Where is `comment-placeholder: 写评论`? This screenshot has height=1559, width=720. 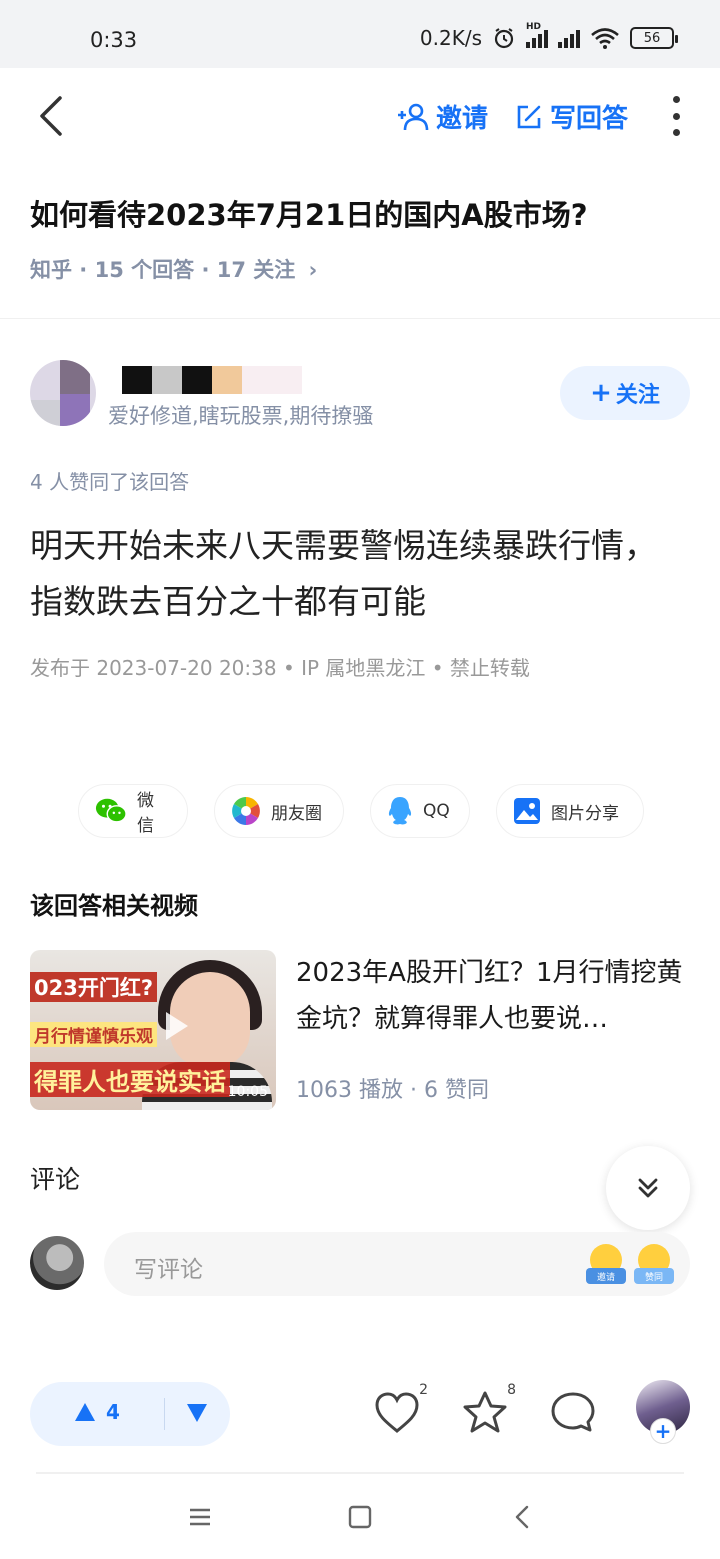 comment-placeholder: 写评论 is located at coordinates (168, 1270).